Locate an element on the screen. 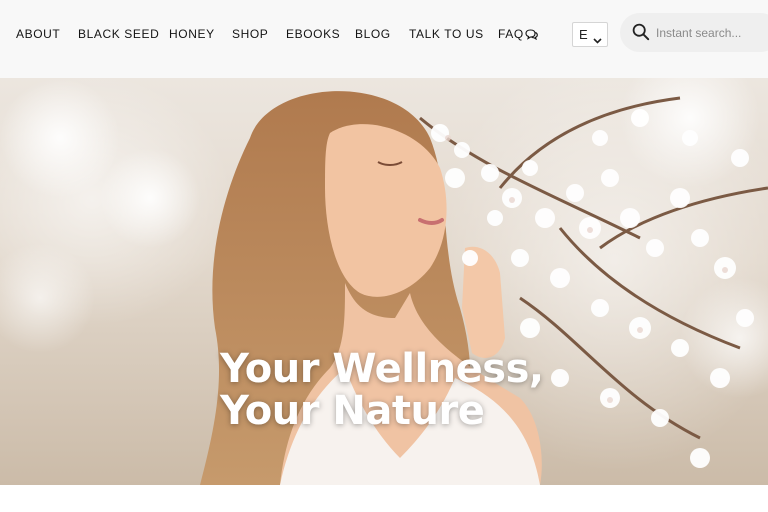 Image resolution: width=768 pixels, height=512 pixels. language-select: E is located at coordinates (590, 34).